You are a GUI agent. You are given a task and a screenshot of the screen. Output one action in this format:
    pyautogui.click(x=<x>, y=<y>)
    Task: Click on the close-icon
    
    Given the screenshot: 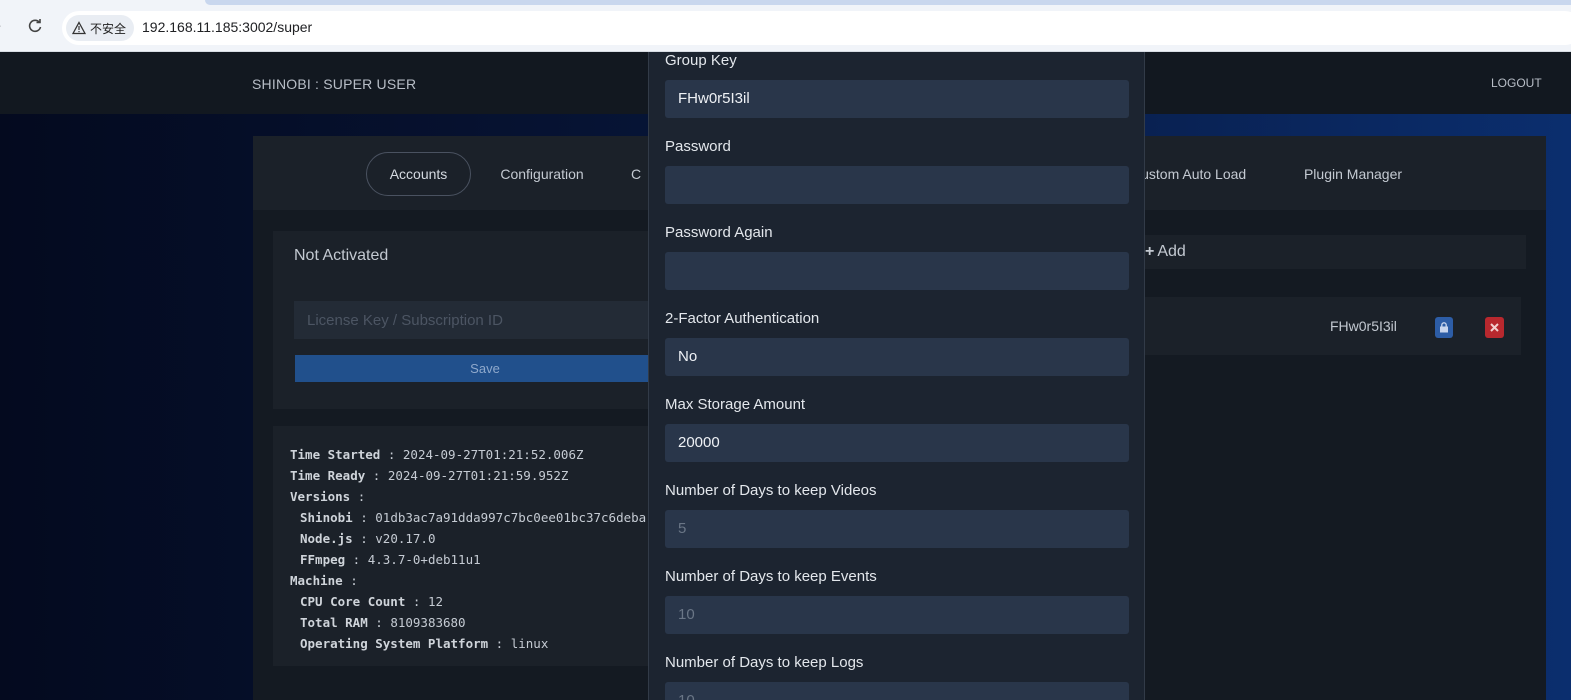 What is the action you would take?
    pyautogui.click(x=1494, y=327)
    